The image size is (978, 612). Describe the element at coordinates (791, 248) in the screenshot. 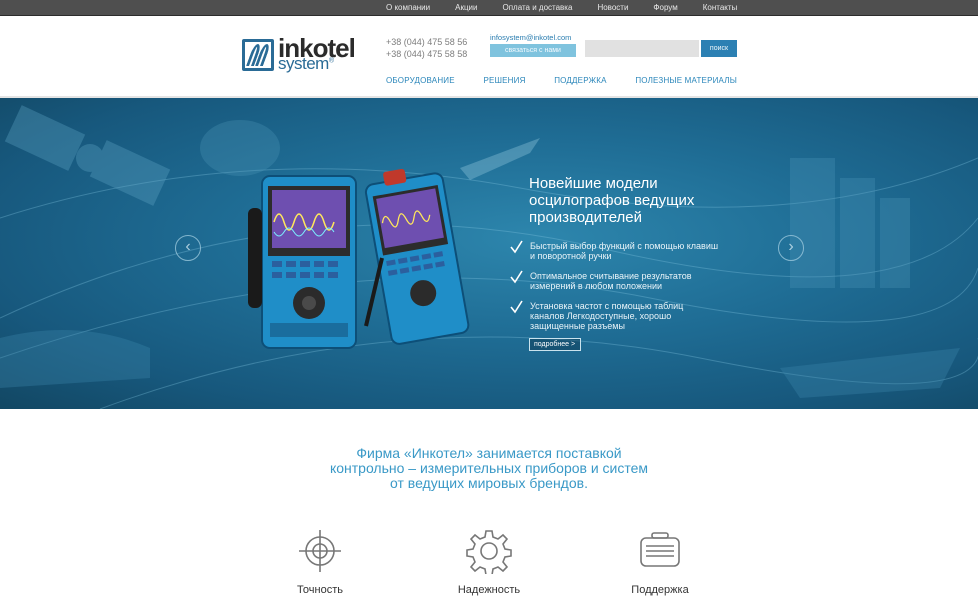

I see `slider-next-arrow-icon: ›` at that location.